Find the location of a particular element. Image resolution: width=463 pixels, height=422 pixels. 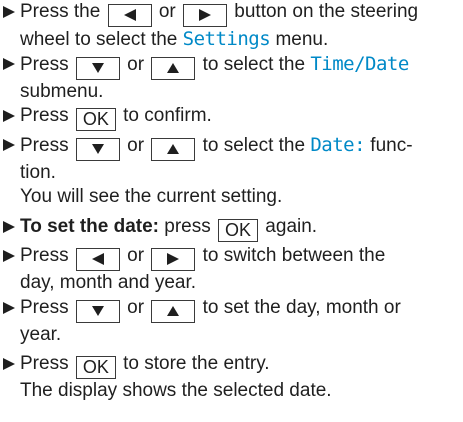

step-text: Press OK to confirm. is located at coordinates (116, 118).